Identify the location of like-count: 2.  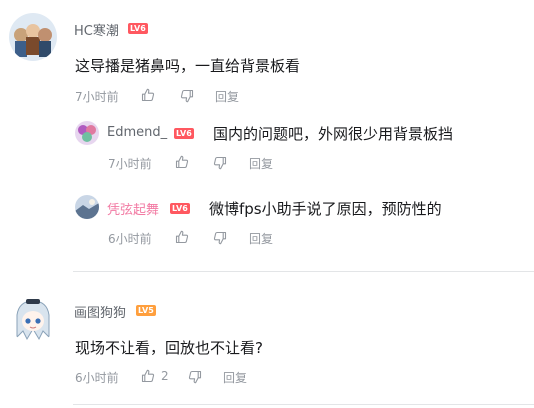
(165, 376).